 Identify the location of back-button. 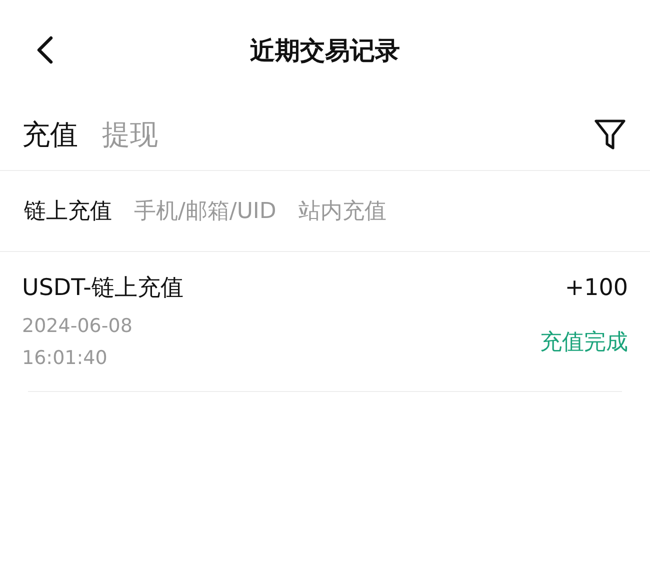
(45, 50).